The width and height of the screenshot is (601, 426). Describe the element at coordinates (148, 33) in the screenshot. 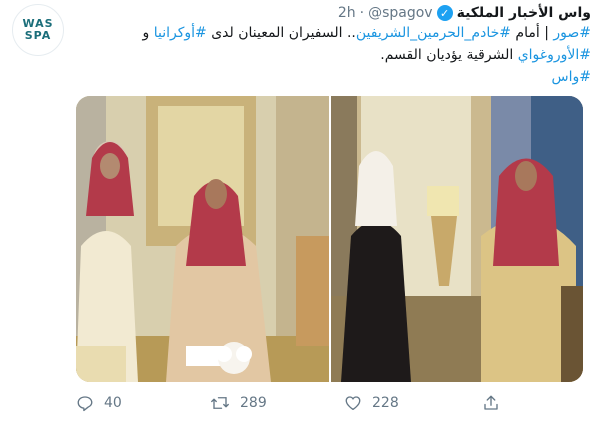

I see `text-segment-3: و` at that location.